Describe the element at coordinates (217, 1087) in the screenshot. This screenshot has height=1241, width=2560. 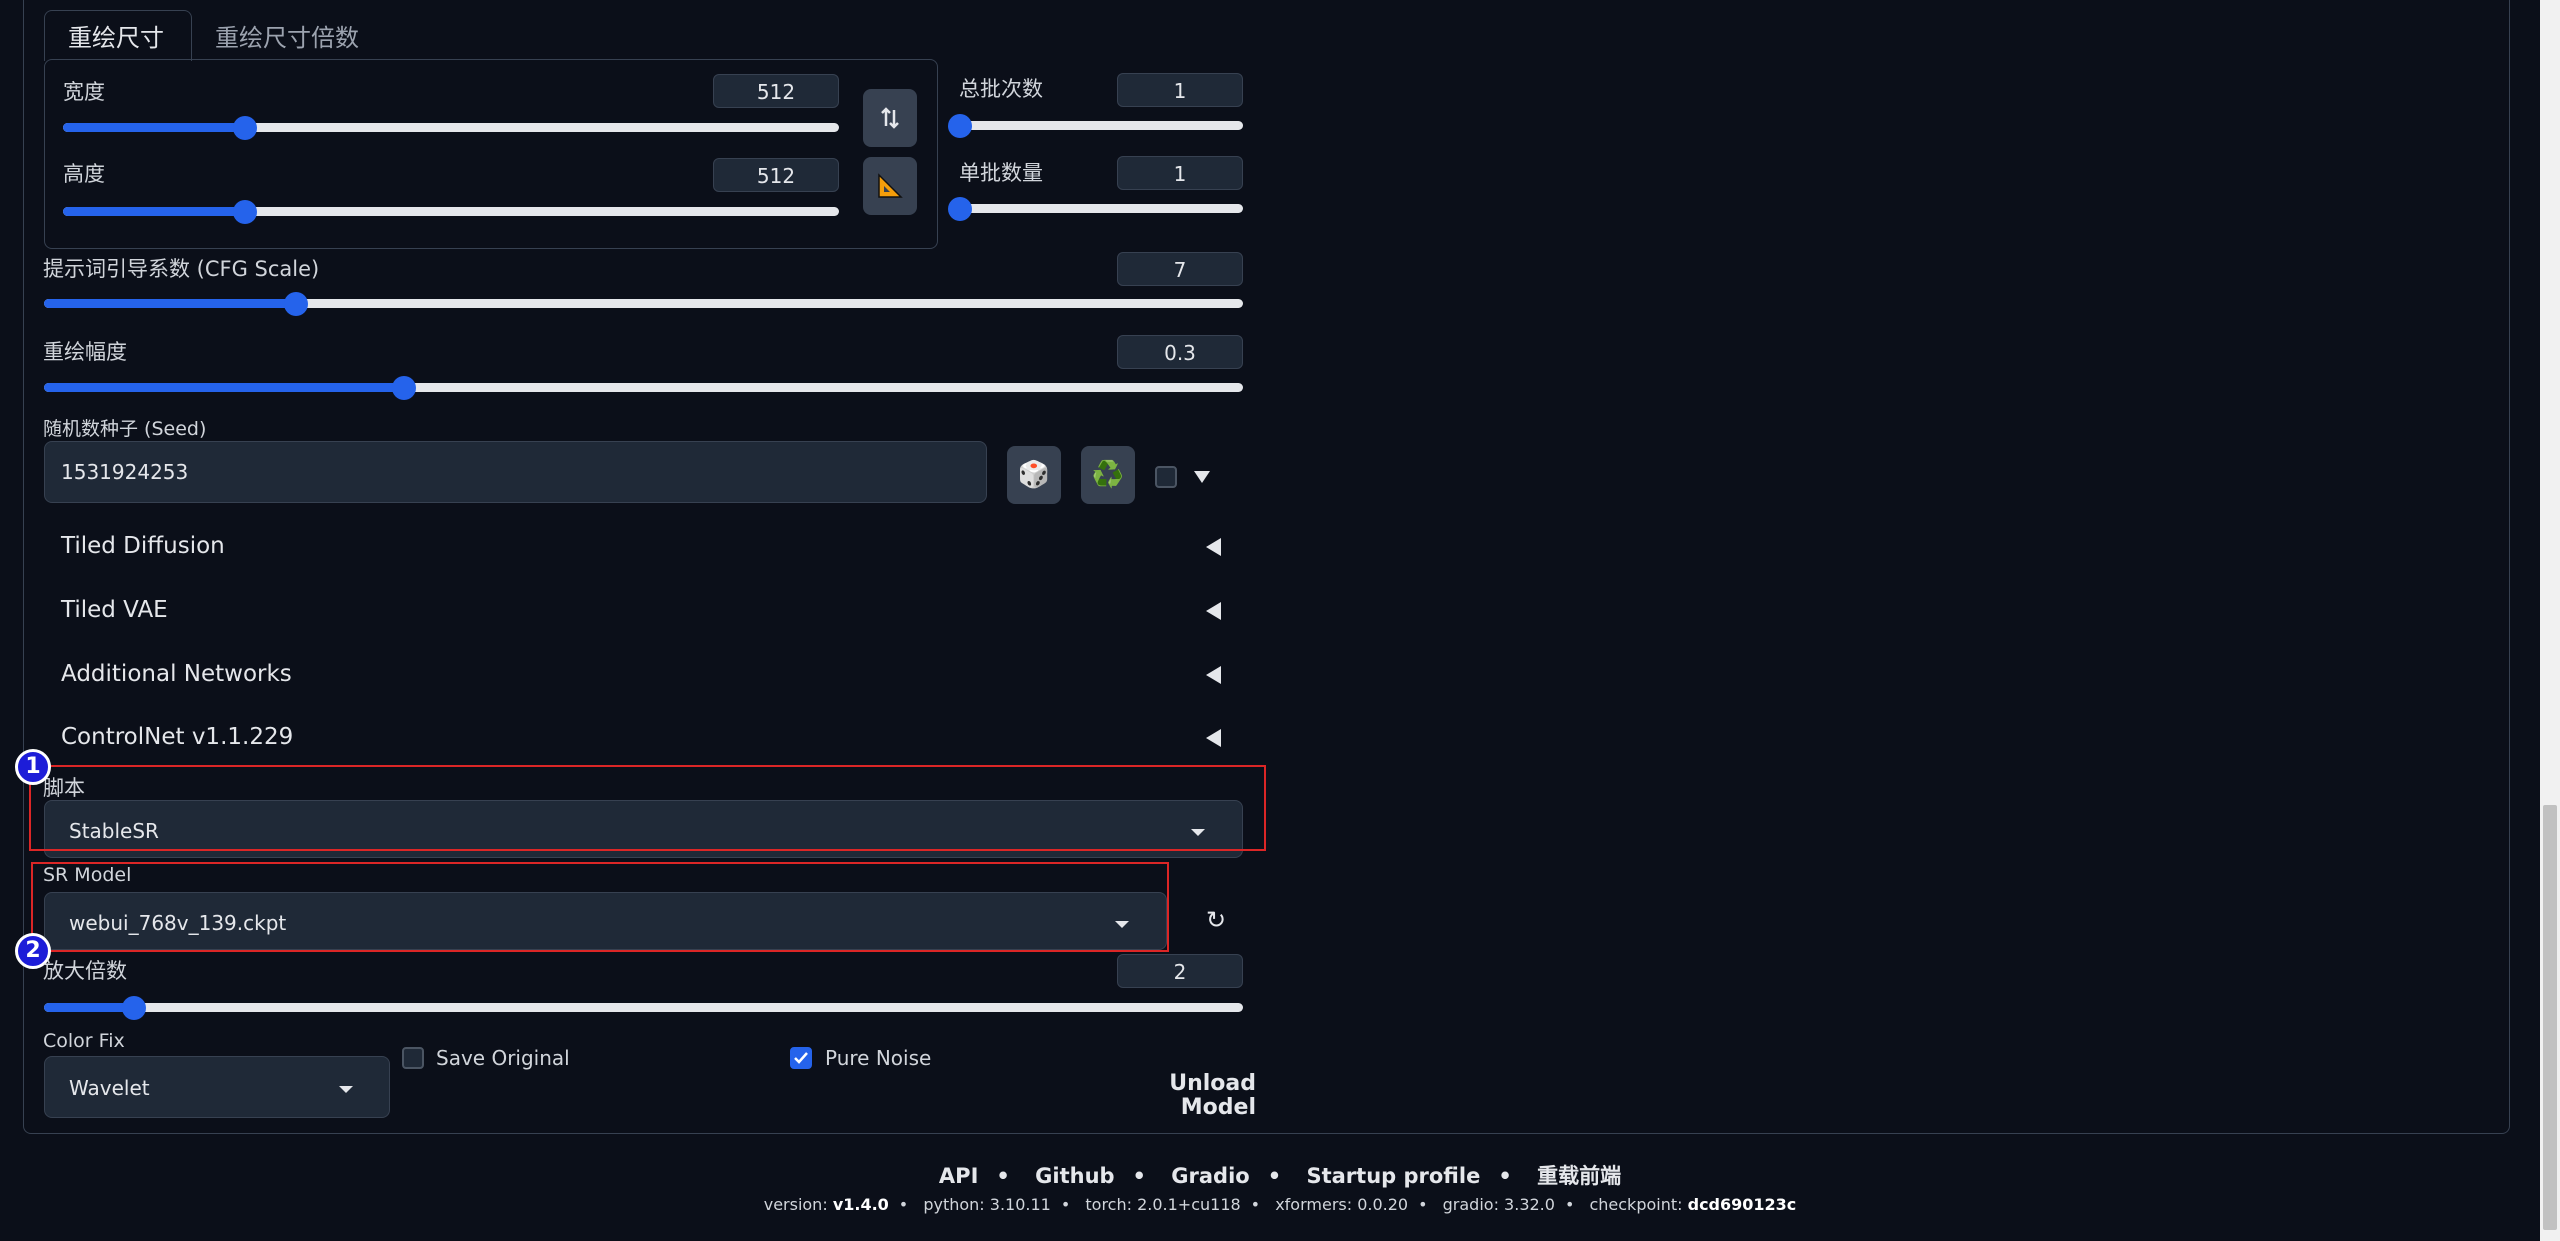
I see `color-fix-dropdown: Wavelet` at that location.